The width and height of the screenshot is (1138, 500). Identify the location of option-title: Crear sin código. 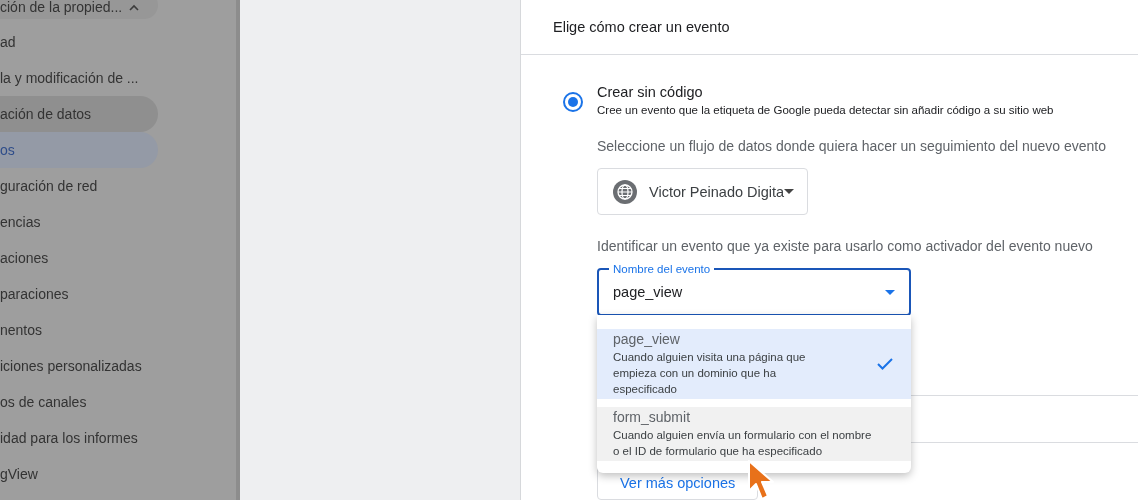
(650, 92).